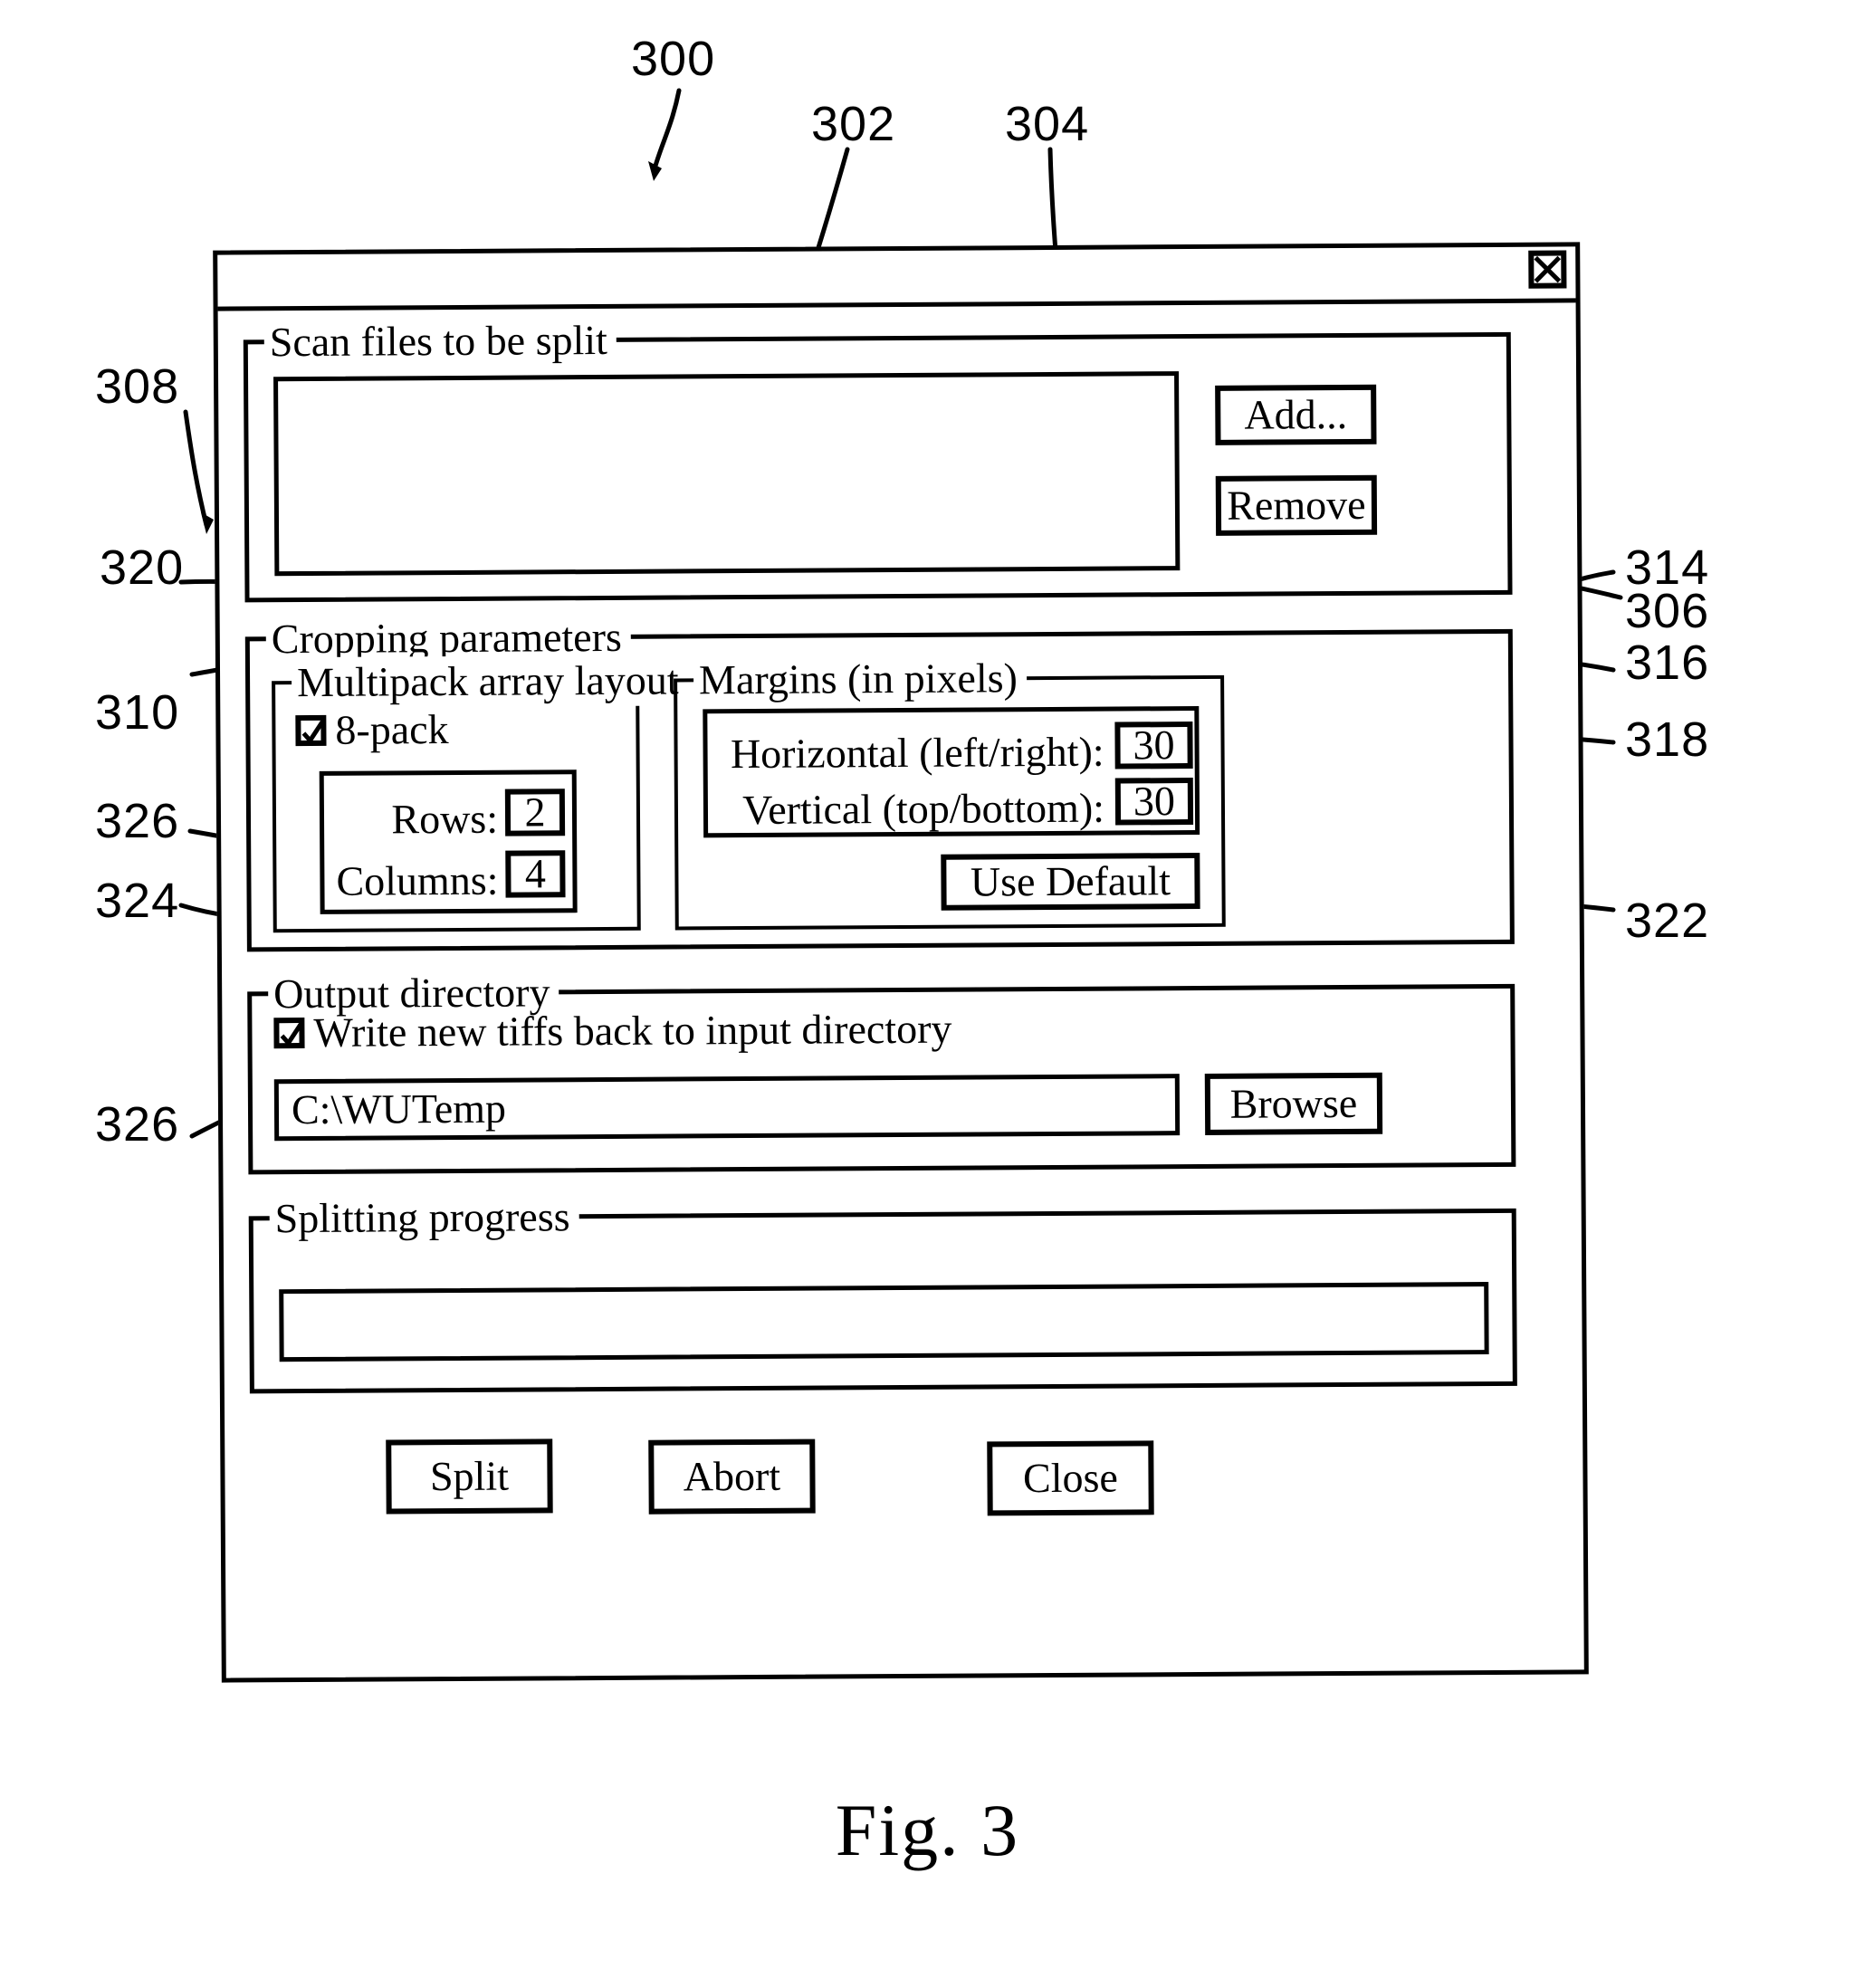 Image resolution: width=1855 pixels, height=1988 pixels. What do you see at coordinates (1293, 1103) in the screenshot?
I see `browse-button: Browse` at bounding box center [1293, 1103].